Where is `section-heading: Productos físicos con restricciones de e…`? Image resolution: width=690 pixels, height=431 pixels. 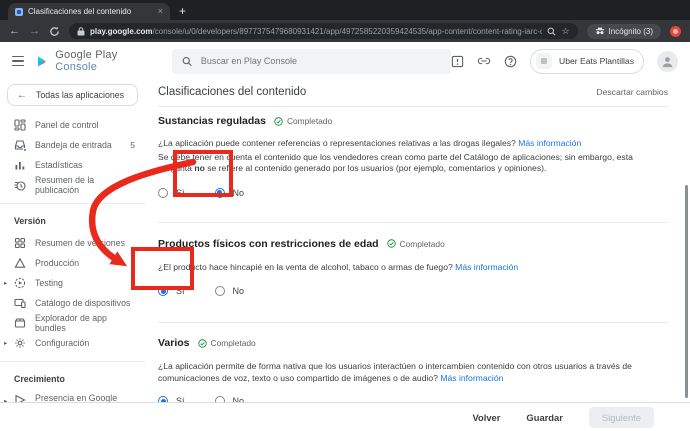
section-heading: Productos físicos con restricciones de e… is located at coordinates (268, 243).